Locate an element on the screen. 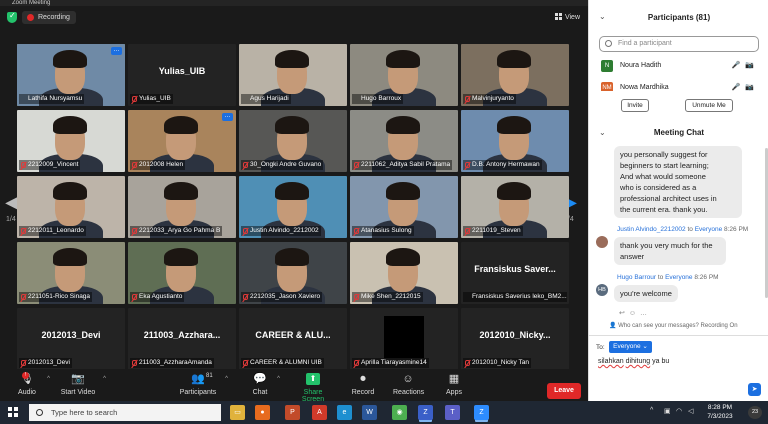 The height and width of the screenshot is (424, 768). participant-name-label: 2211062_Aditya Sabil Pratama is located at coordinates (402, 165).